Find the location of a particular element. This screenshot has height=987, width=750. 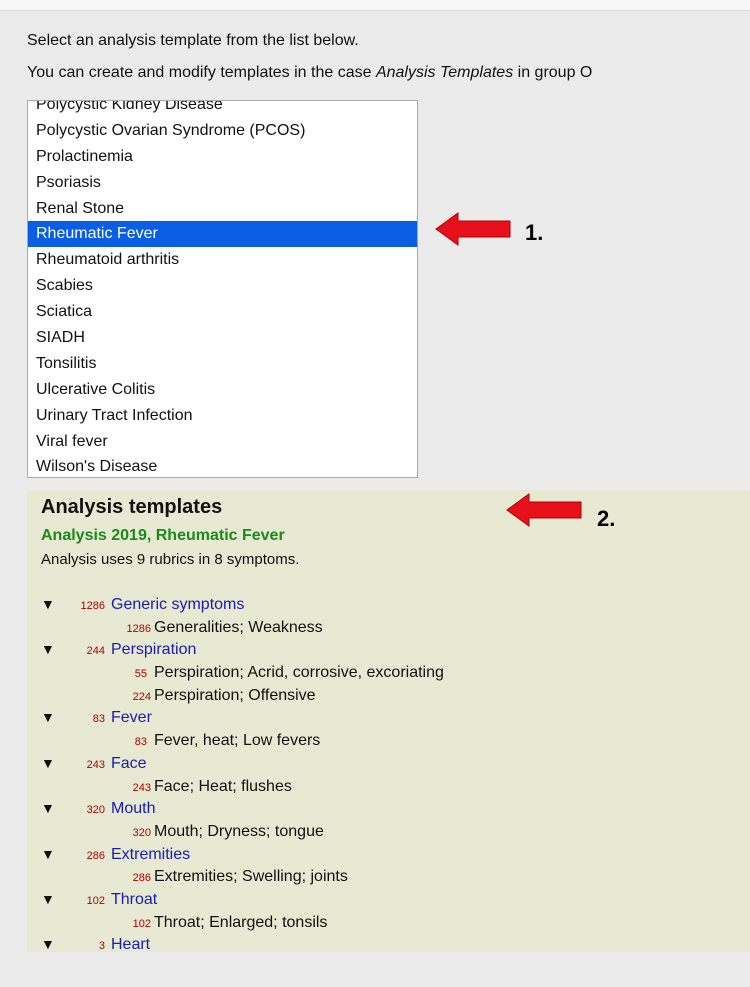

symptom-count: 244 is located at coordinates (95, 651).